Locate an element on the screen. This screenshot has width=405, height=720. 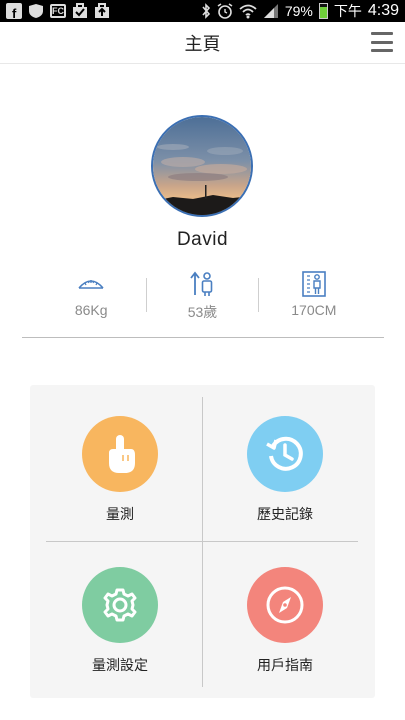
height-stat: 170CM is located at coordinates (314, 296).